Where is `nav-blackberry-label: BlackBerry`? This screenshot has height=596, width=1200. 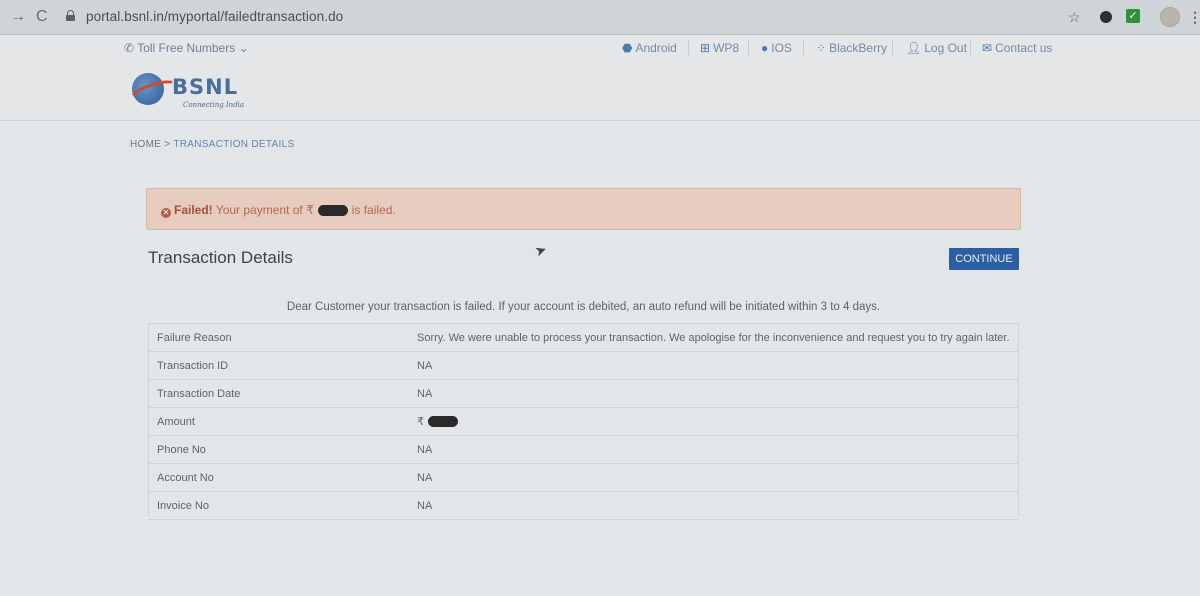
nav-blackberry-label: BlackBerry is located at coordinates (858, 48).